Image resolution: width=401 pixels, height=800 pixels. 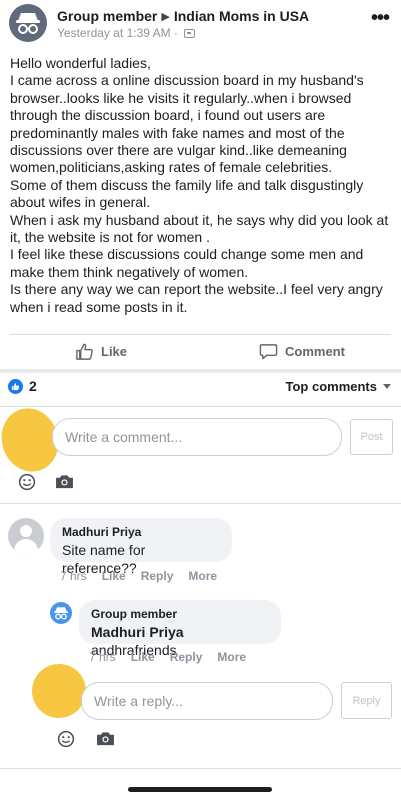 I want to click on comment-sort-dropdown: Top comments, so click(x=338, y=386).